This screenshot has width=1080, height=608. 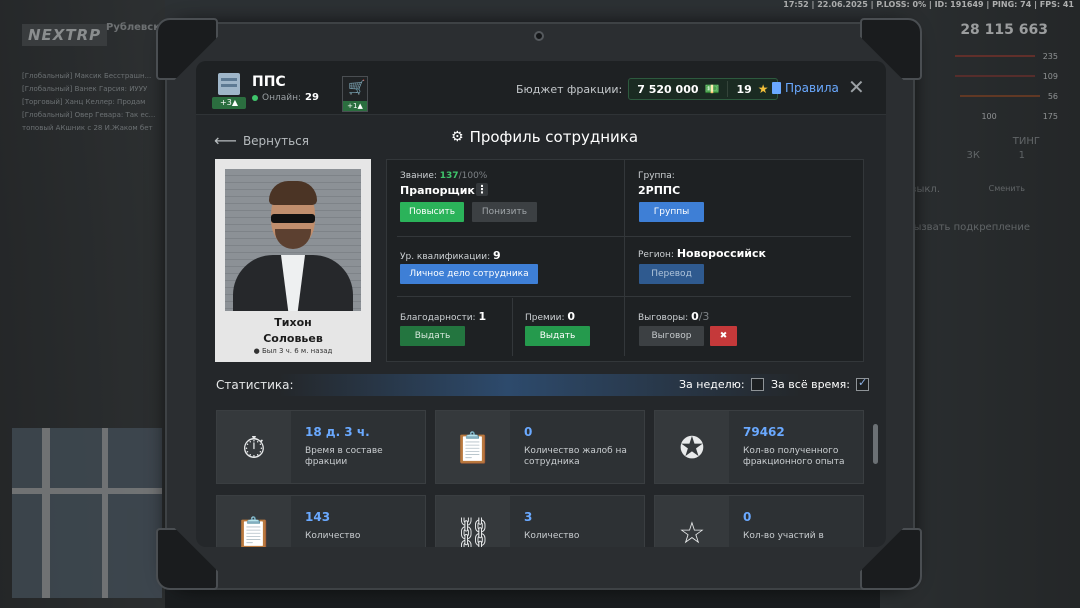 I want to click on stat-desc: Количество жалоб на сотрудника, so click(x=575, y=456).